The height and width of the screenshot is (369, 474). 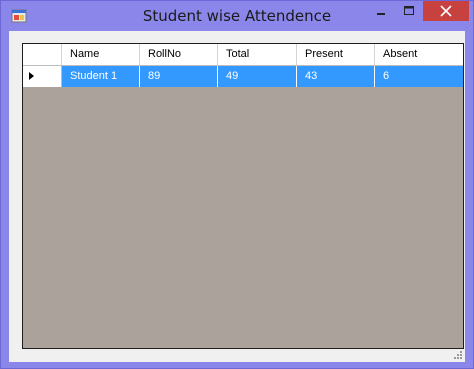 I want to click on row-header-corner, so click(x=42, y=54).